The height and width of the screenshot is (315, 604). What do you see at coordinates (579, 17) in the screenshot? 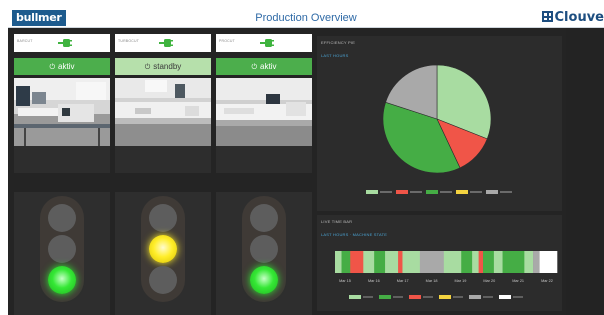
I see `brand-right-text: Clouve` at bounding box center [579, 17].